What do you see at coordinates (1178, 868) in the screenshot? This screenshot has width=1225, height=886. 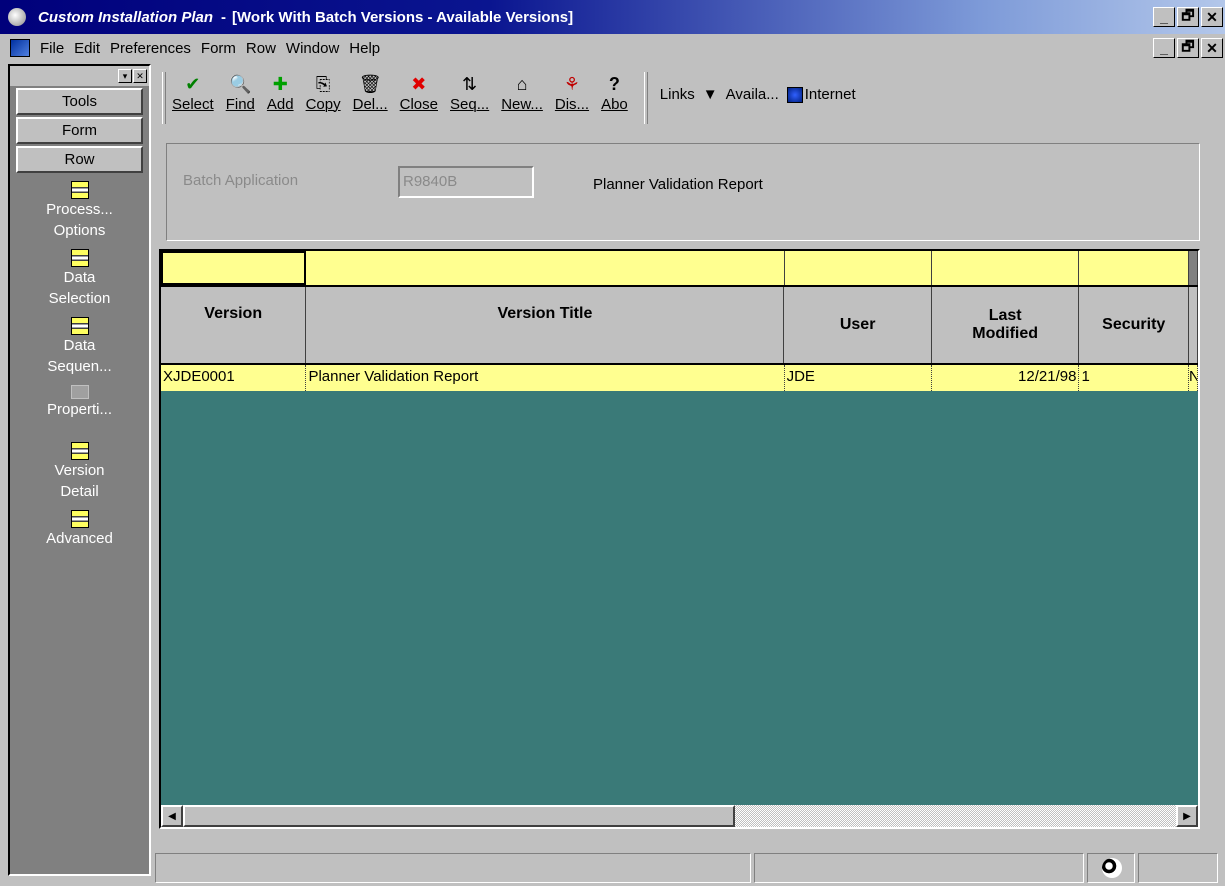 I see `status-pane-extra` at bounding box center [1178, 868].